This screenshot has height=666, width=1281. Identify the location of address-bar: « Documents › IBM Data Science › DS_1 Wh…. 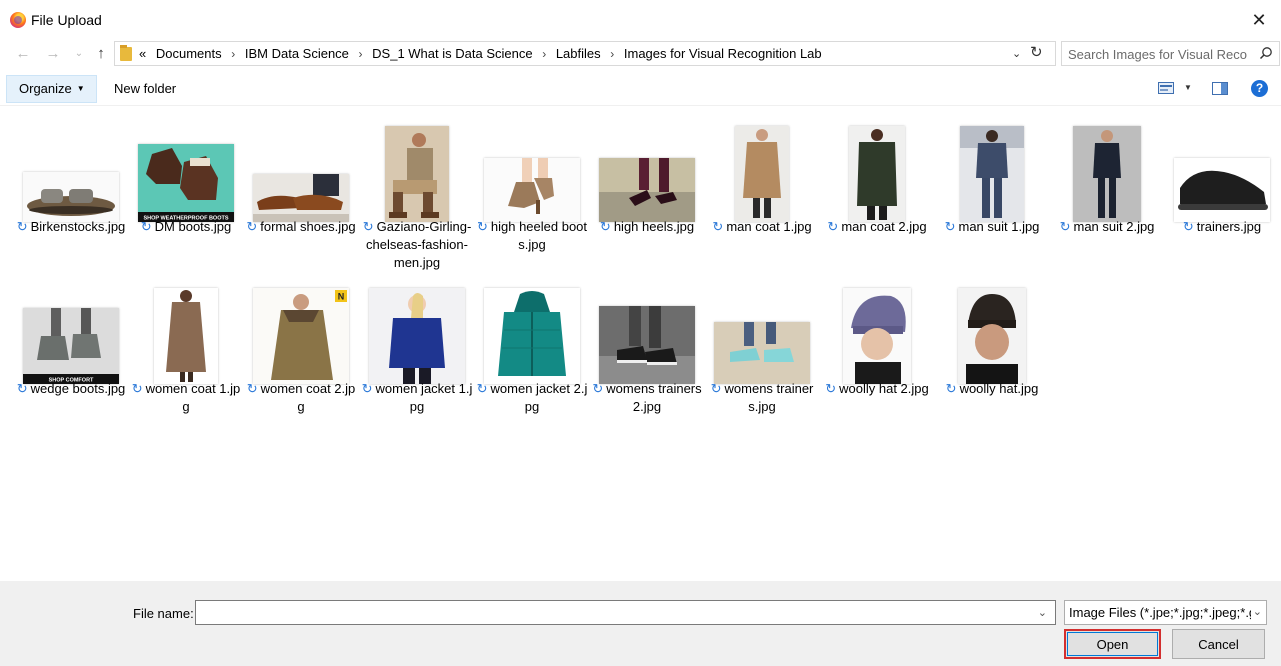
(585, 53).